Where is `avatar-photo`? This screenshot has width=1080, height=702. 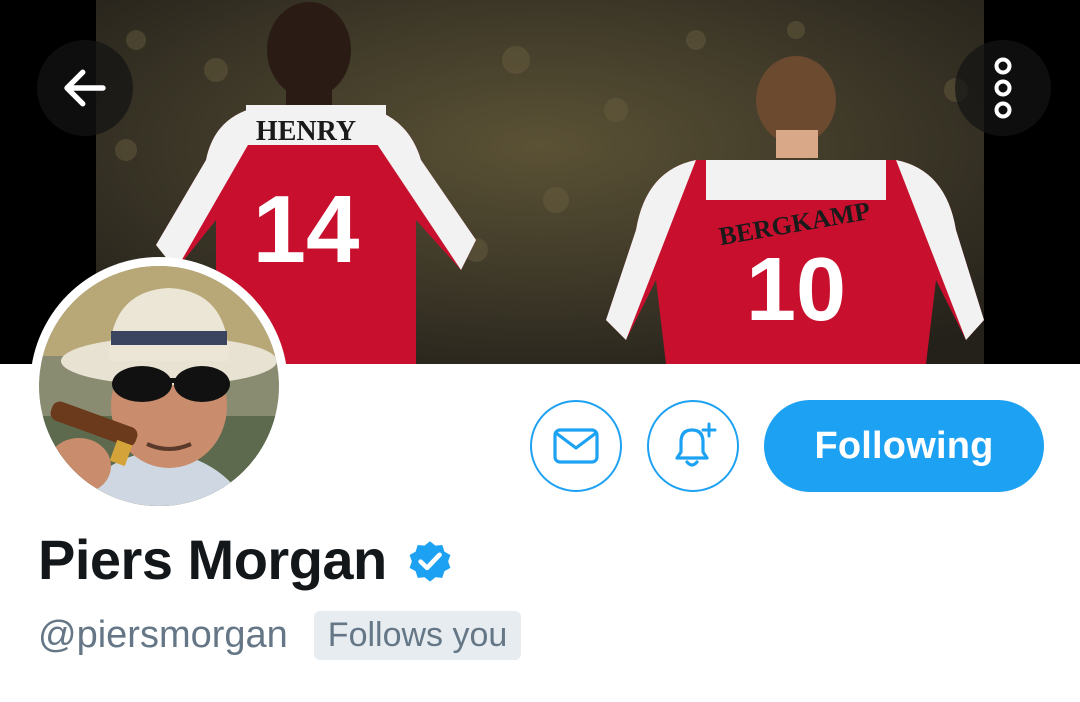 avatar-photo is located at coordinates (159, 386).